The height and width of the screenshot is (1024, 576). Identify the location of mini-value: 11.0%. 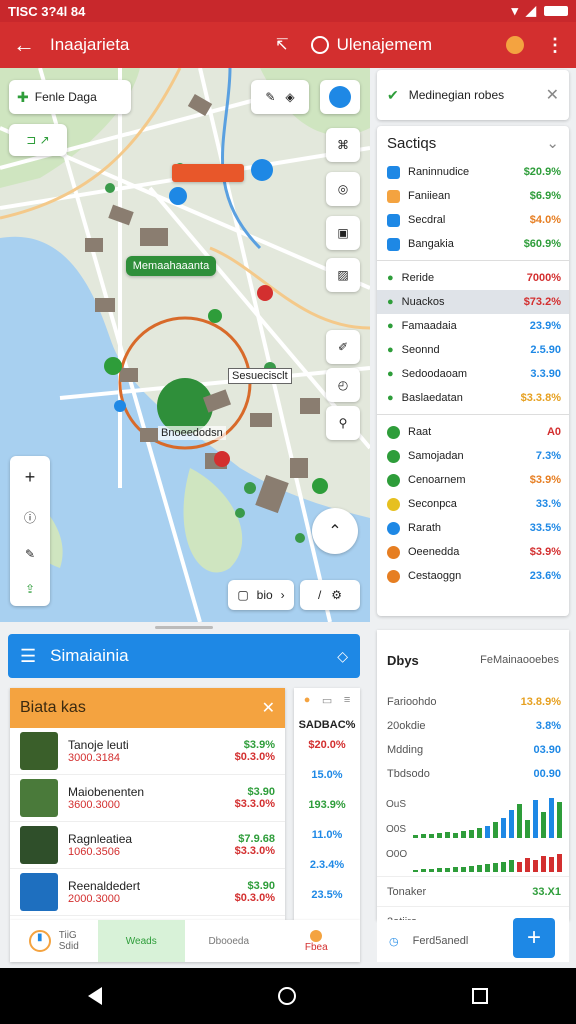
(327, 835).